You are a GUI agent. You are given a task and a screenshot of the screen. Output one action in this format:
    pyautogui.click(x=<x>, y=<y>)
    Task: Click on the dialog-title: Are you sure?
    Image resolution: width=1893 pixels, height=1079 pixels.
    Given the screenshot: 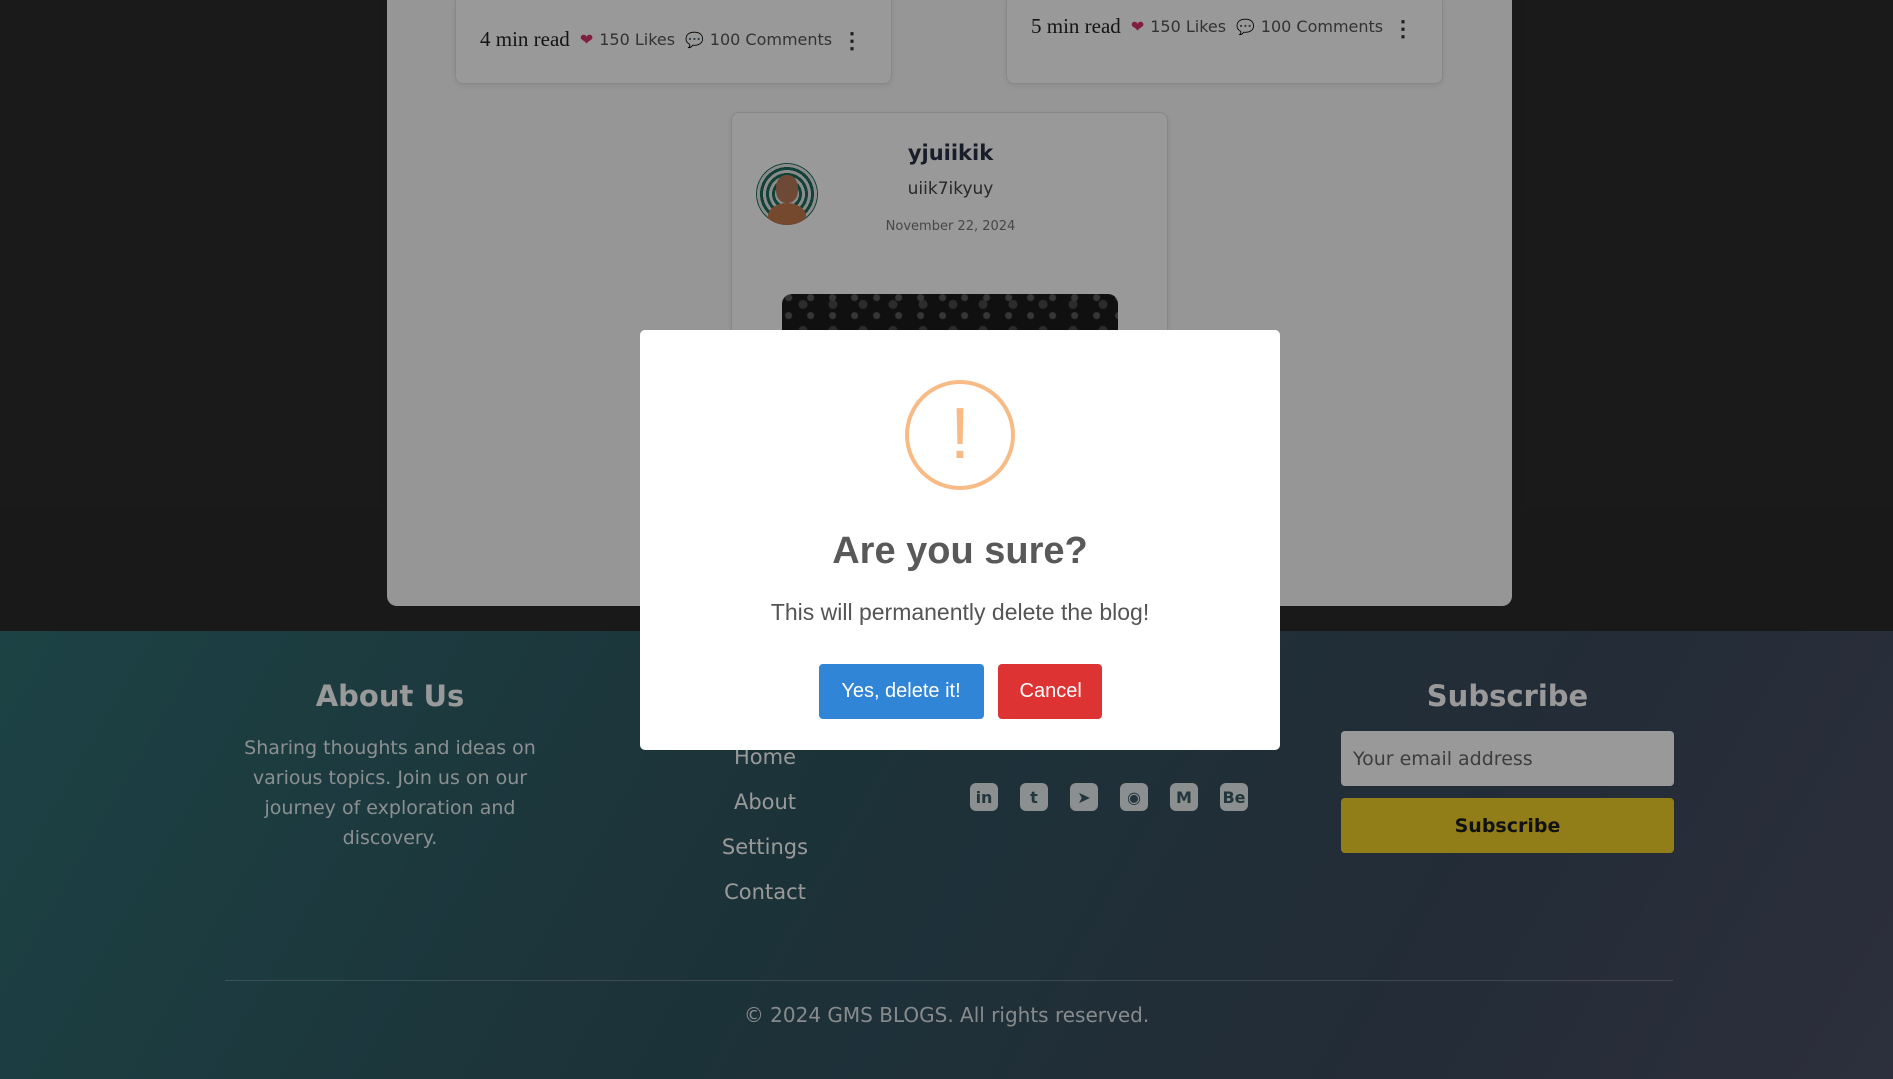 What is the action you would take?
    pyautogui.click(x=960, y=551)
    